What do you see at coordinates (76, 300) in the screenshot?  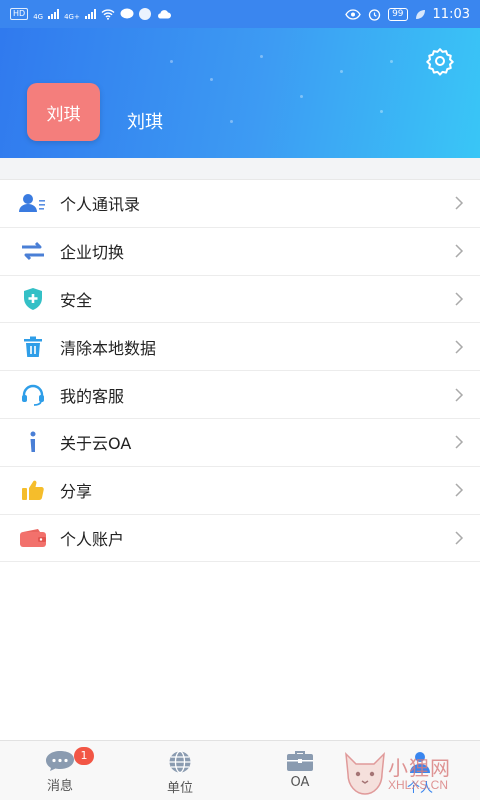 I see `menu-label: 安全` at bounding box center [76, 300].